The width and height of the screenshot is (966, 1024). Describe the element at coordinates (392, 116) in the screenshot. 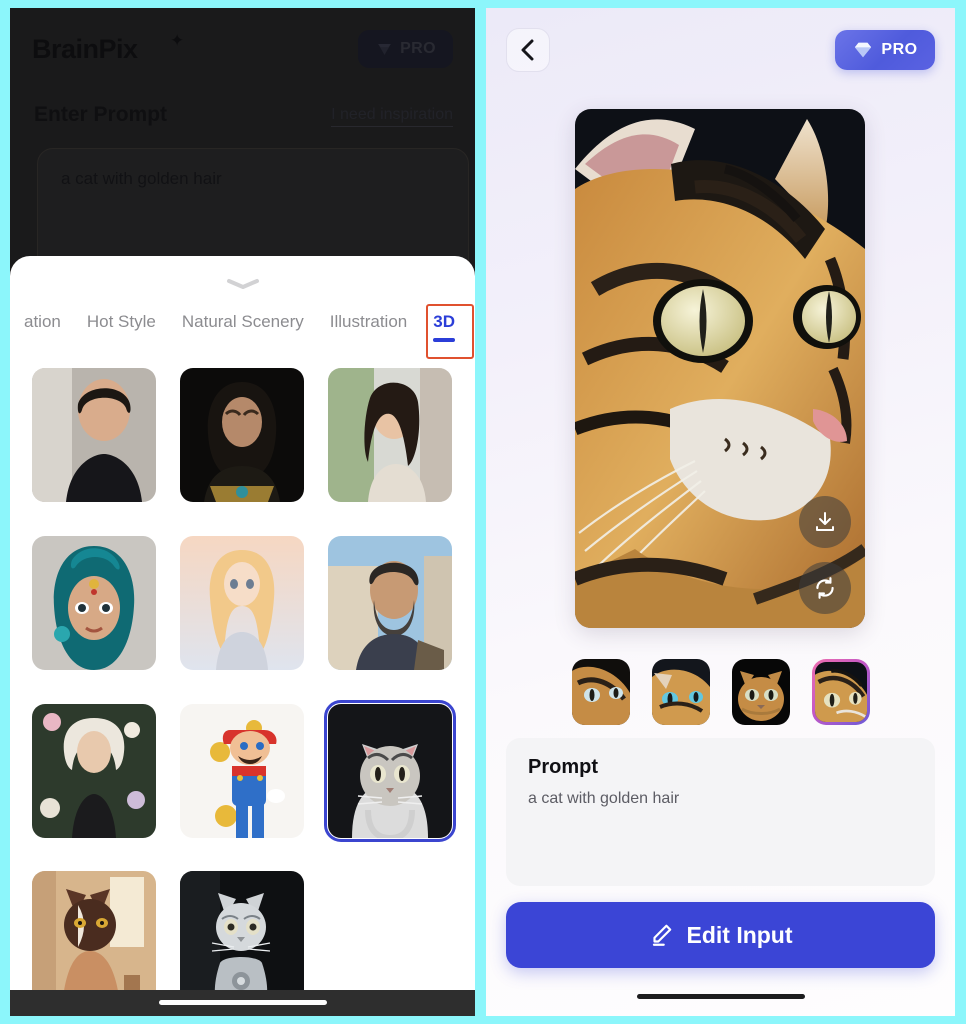

I see `need-inspiration-link: I need inspiration` at that location.